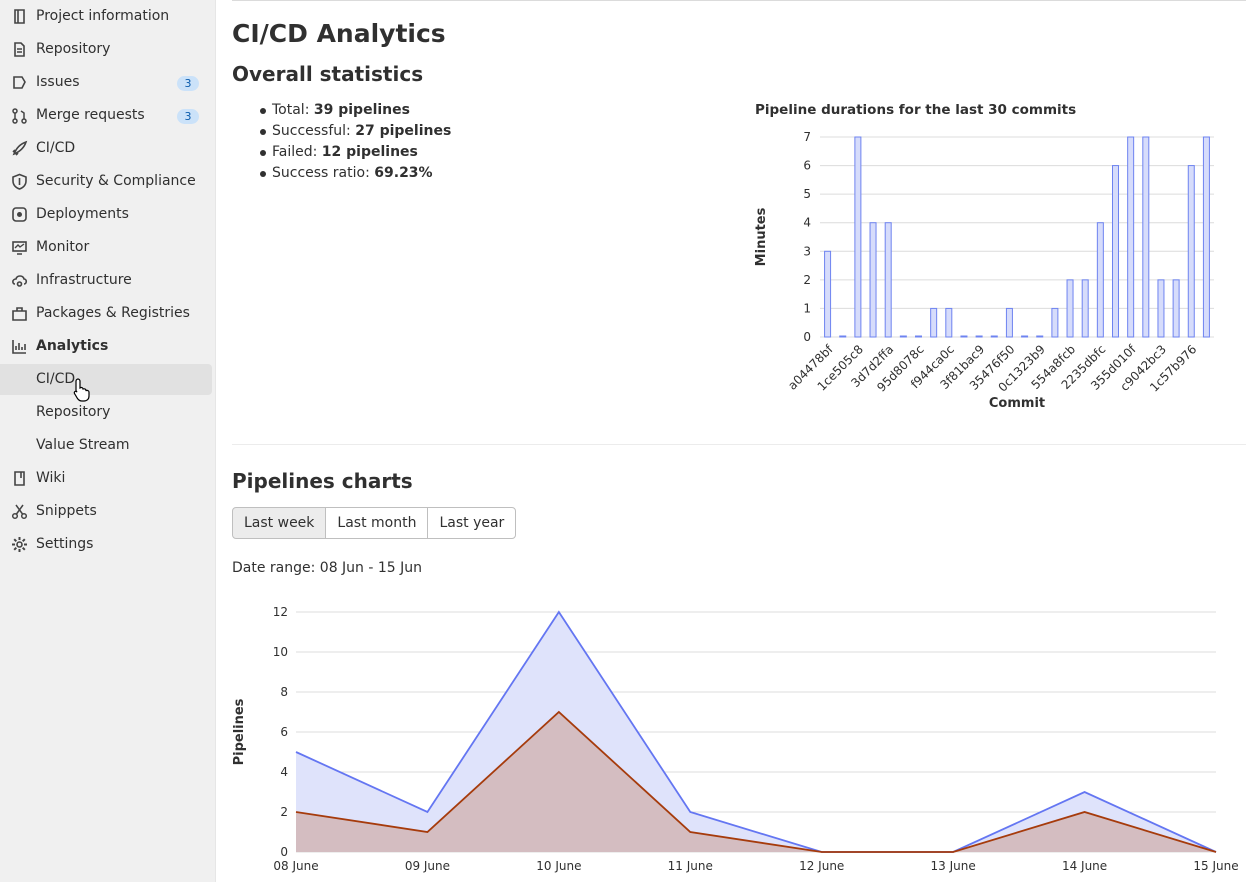 The height and width of the screenshot is (882, 1246). I want to click on overall-statistics-heading: Overall statistics, so click(328, 74).